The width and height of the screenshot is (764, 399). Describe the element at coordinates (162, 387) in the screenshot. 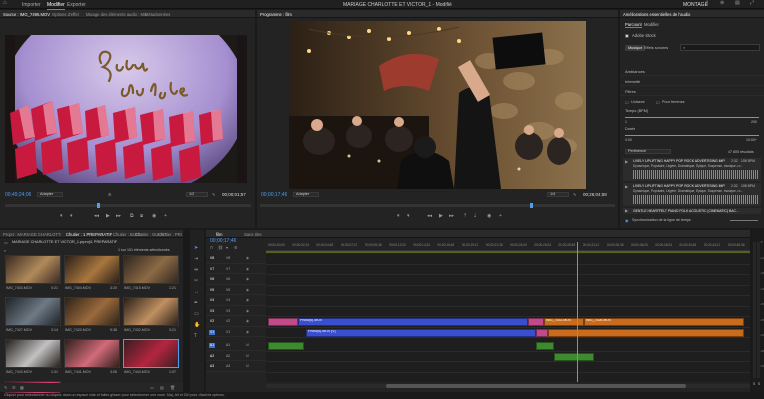

I see `new-item-icon: ▤` at that location.